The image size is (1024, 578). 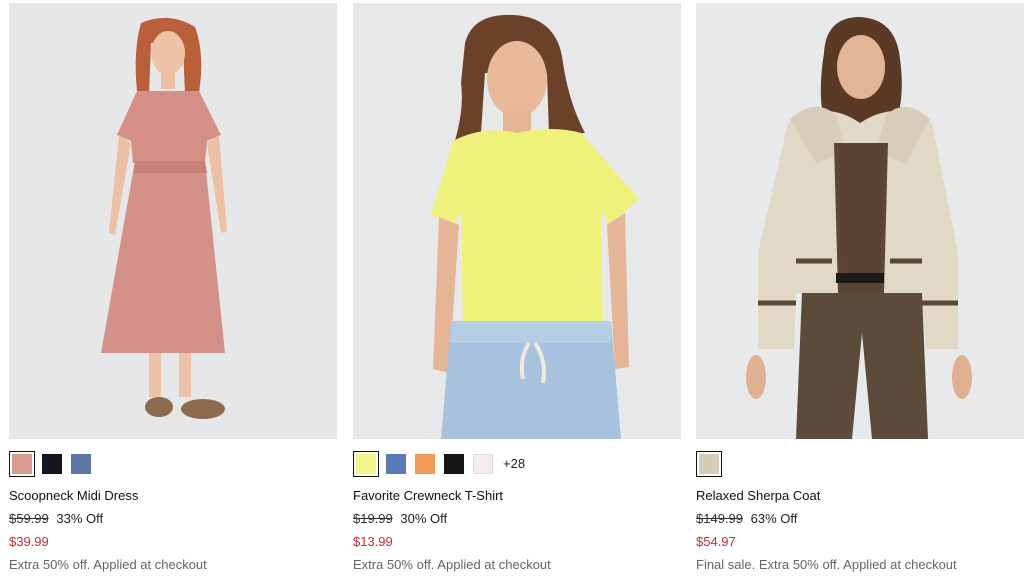 I want to click on product-name: Relaxed Sherpa Coat, so click(x=758, y=495).